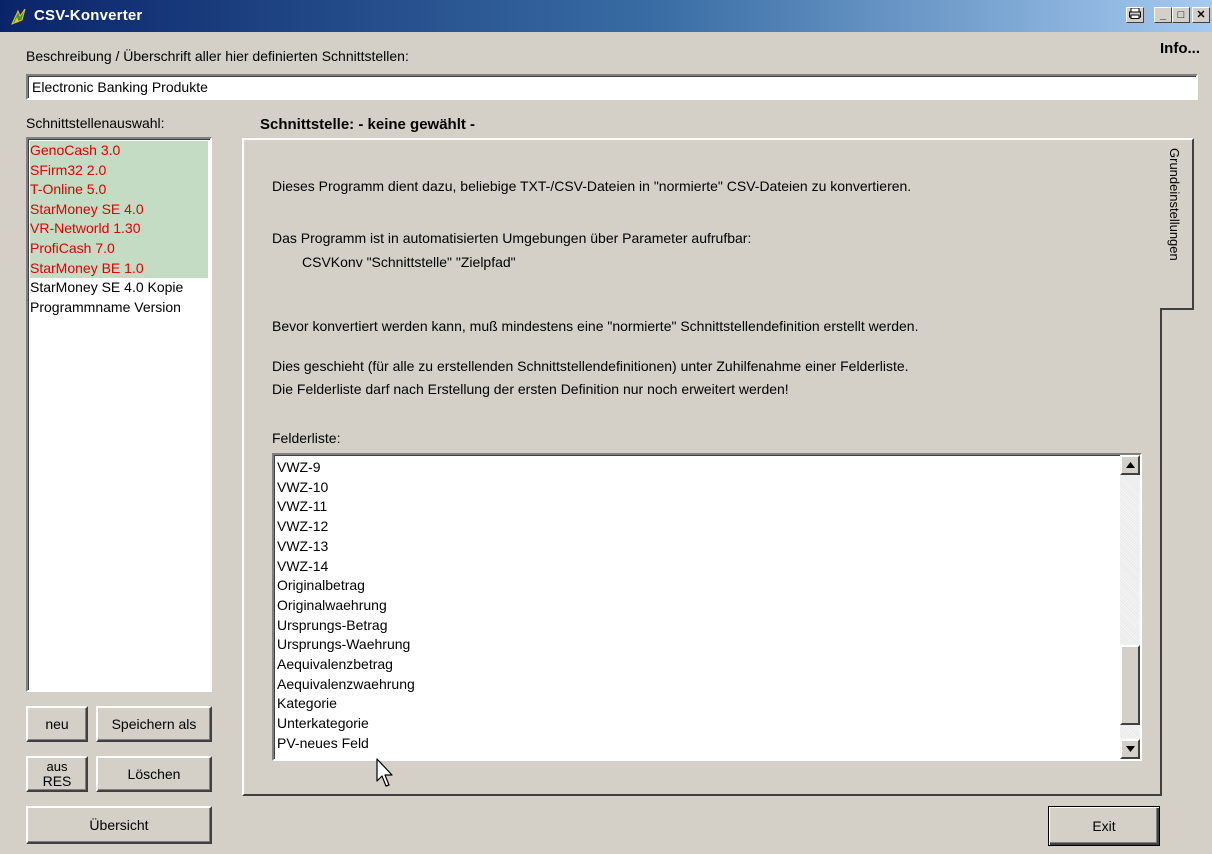 Image resolution: width=1212 pixels, height=854 pixels. I want to click on scroll-down-arrow-icon, so click(1130, 749).